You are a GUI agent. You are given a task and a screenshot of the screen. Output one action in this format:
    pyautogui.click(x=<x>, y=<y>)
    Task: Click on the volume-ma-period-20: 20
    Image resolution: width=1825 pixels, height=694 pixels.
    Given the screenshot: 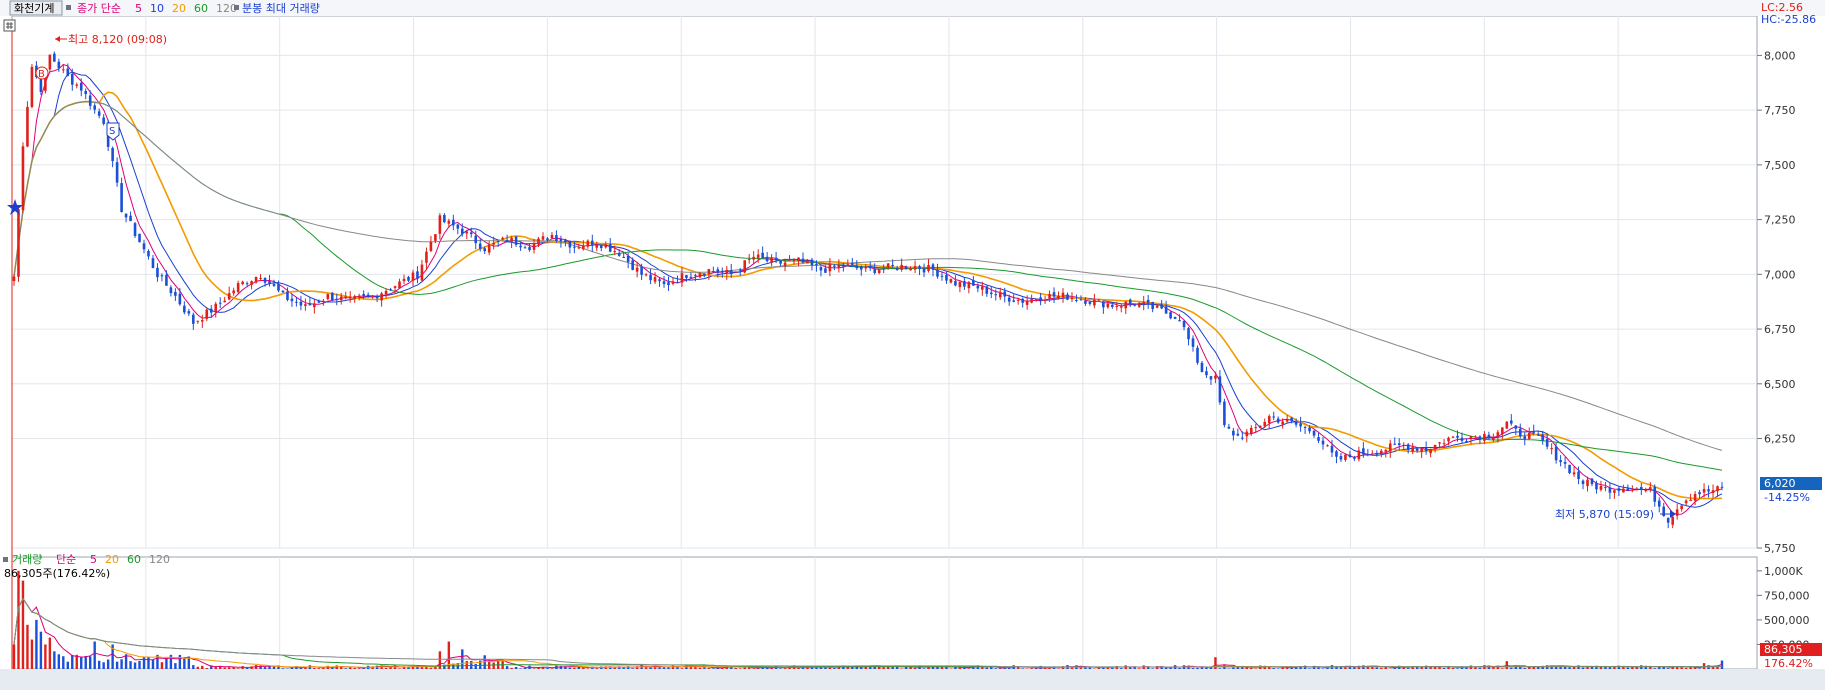 What is the action you would take?
    pyautogui.click(x=112, y=559)
    